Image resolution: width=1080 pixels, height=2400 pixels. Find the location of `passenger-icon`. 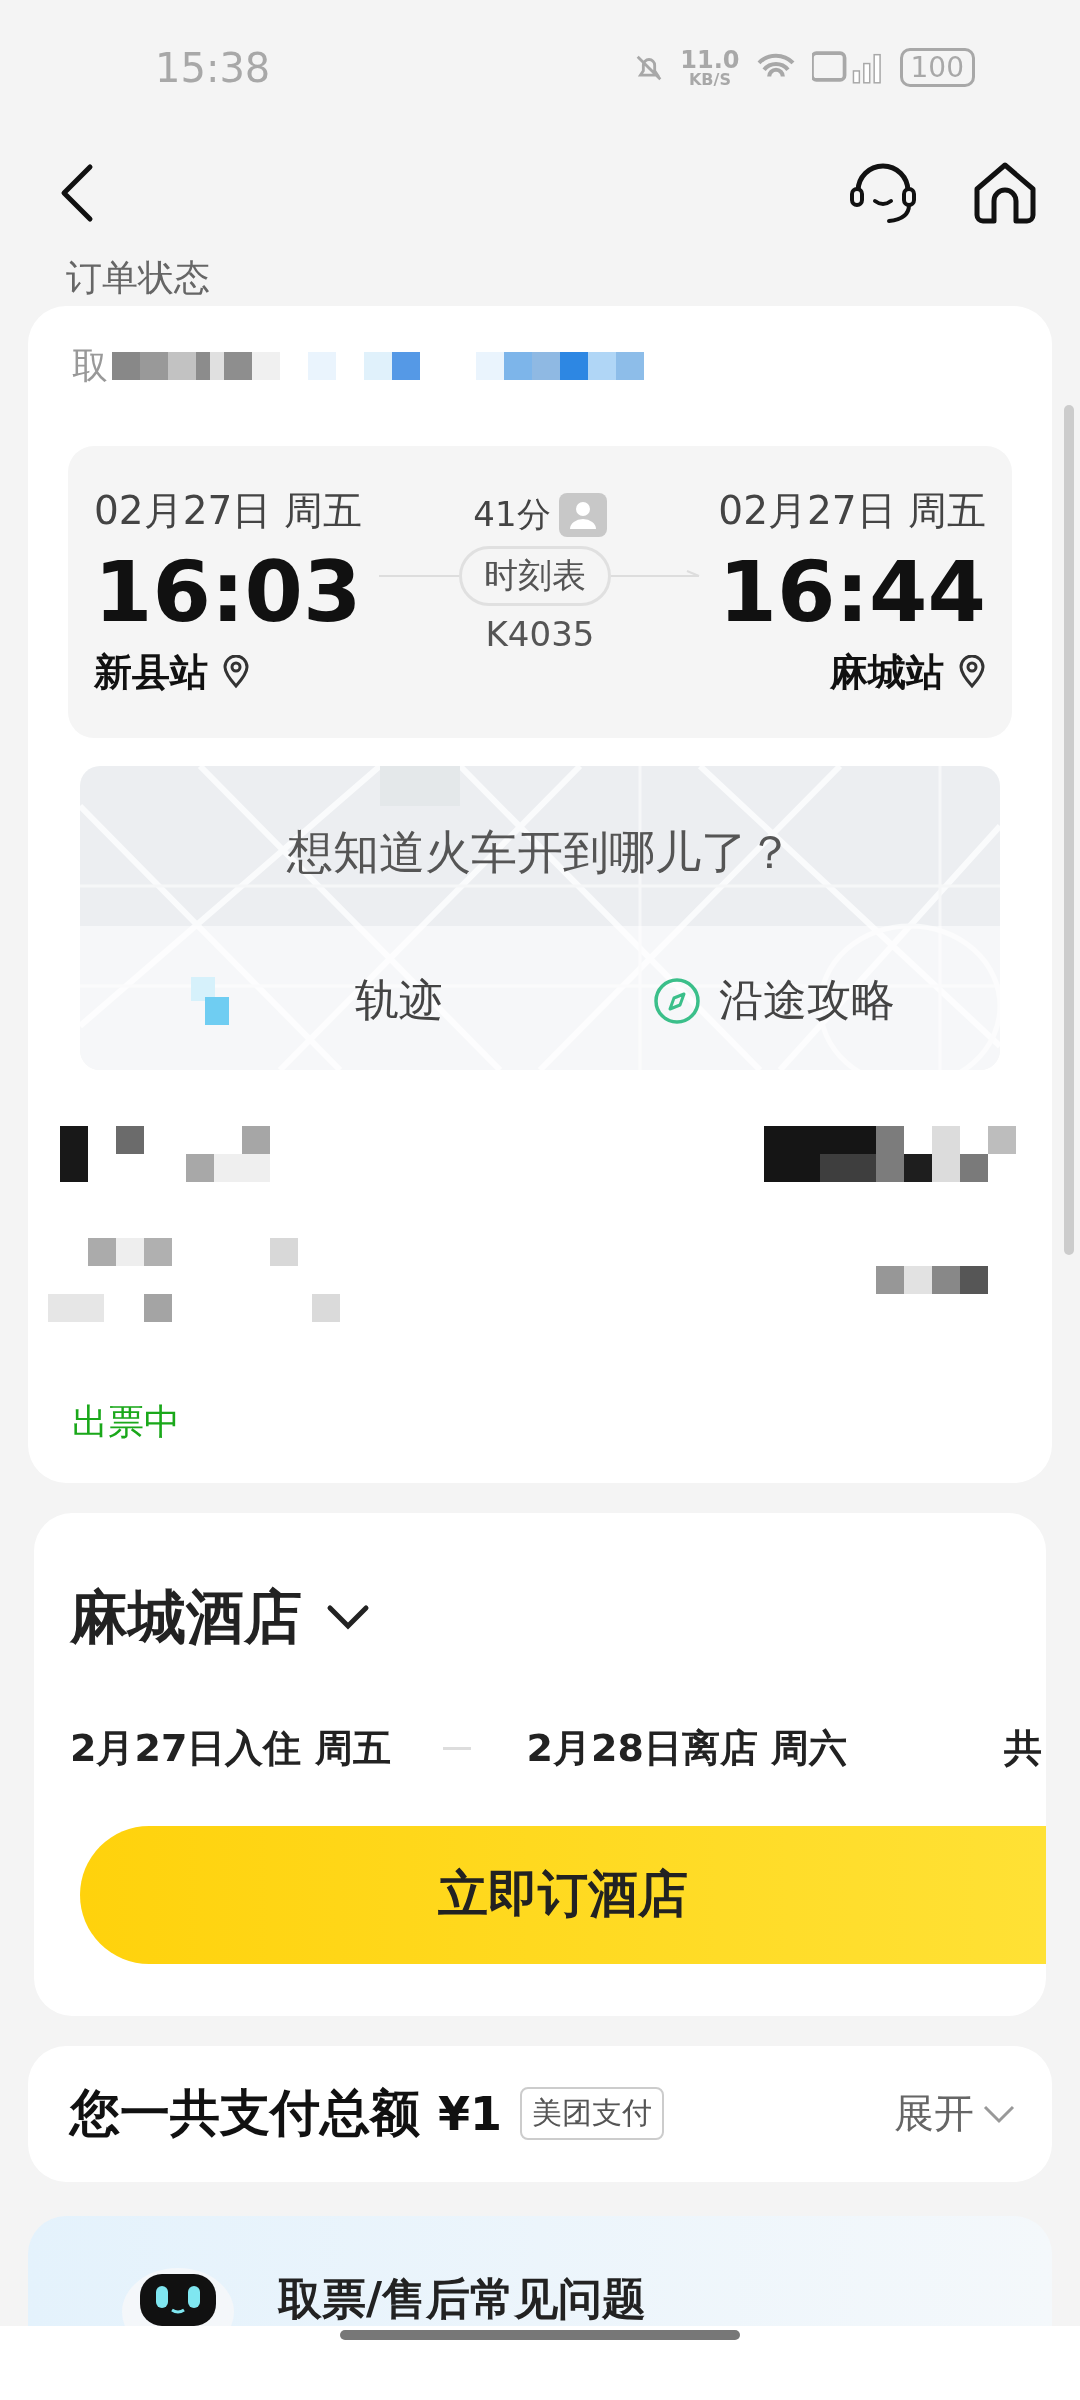

passenger-icon is located at coordinates (582, 515).